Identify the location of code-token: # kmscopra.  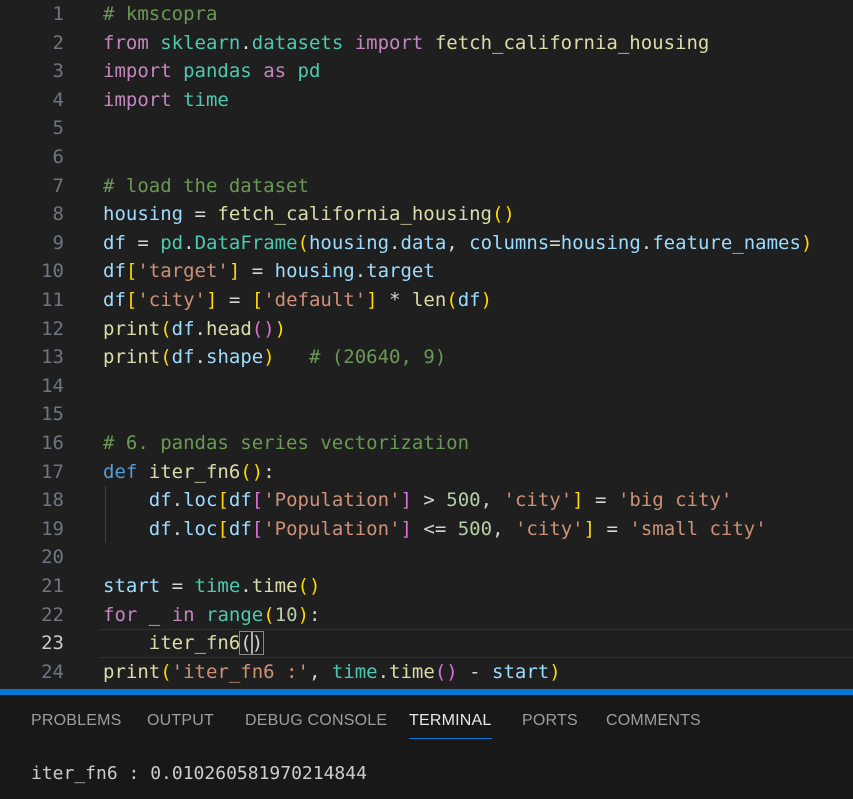
(160, 14).